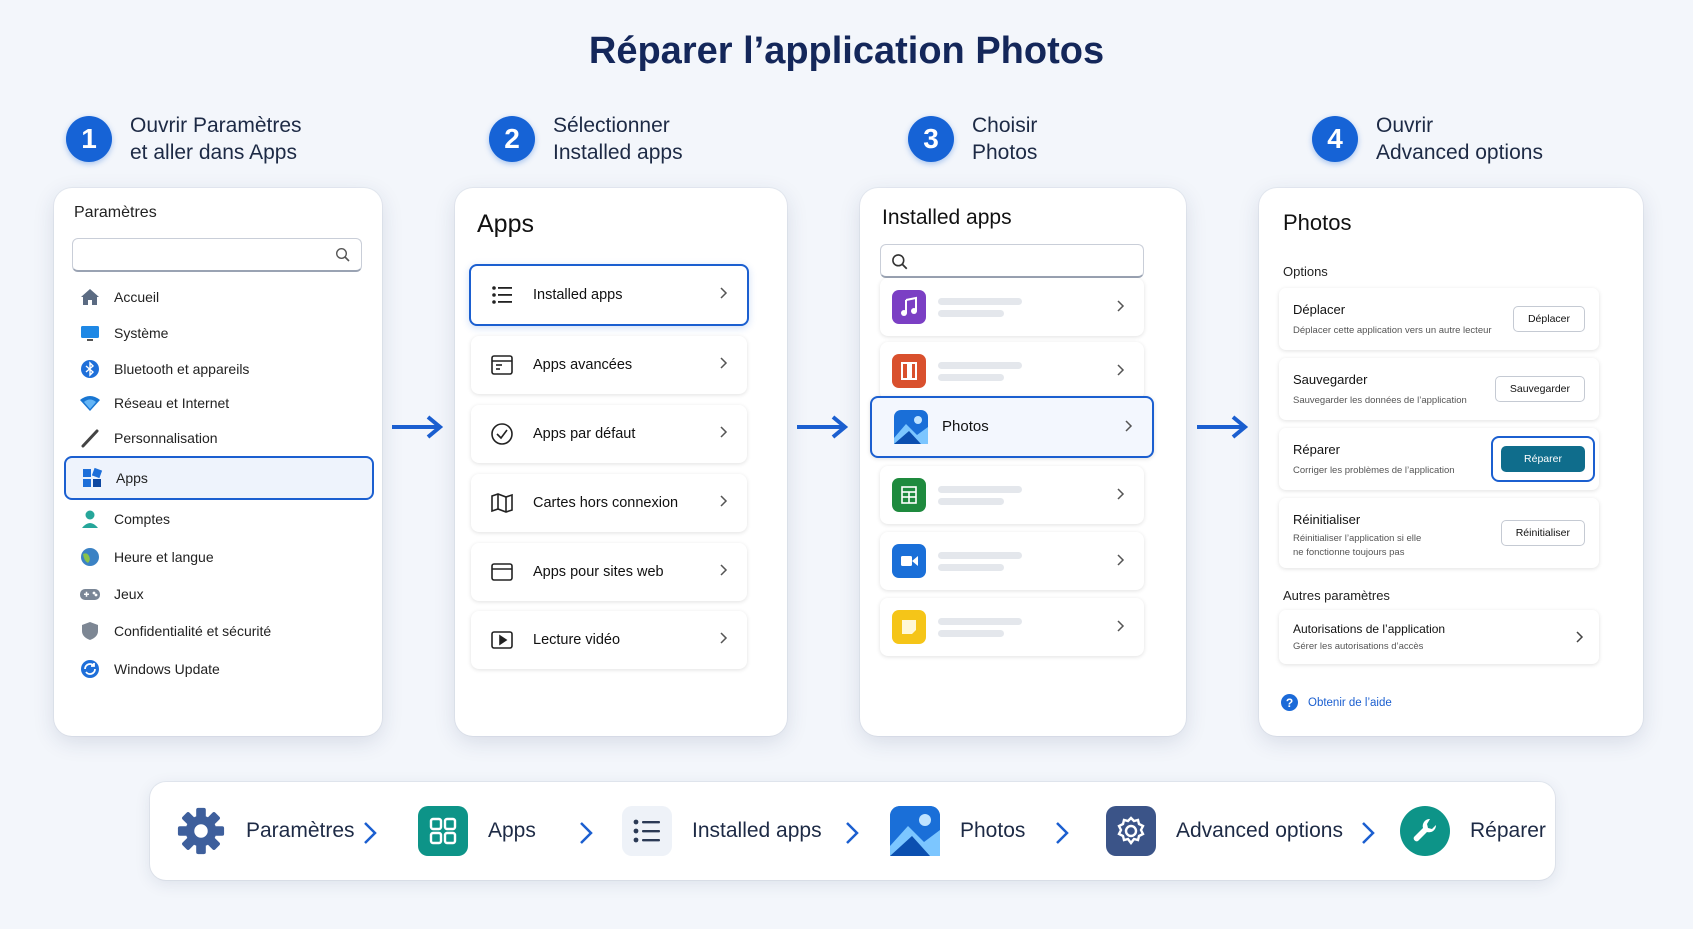 The height and width of the screenshot is (929, 1693). What do you see at coordinates (931, 139) in the screenshot?
I see `step-number: 3` at bounding box center [931, 139].